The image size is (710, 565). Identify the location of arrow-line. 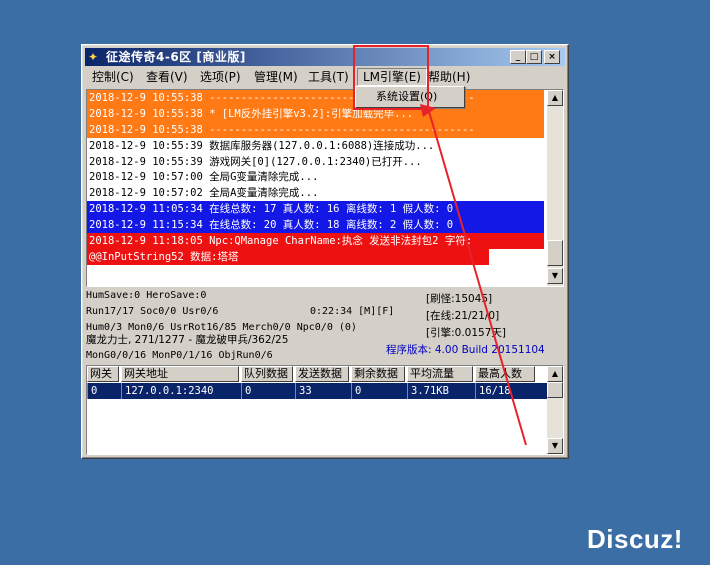
(477, 276).